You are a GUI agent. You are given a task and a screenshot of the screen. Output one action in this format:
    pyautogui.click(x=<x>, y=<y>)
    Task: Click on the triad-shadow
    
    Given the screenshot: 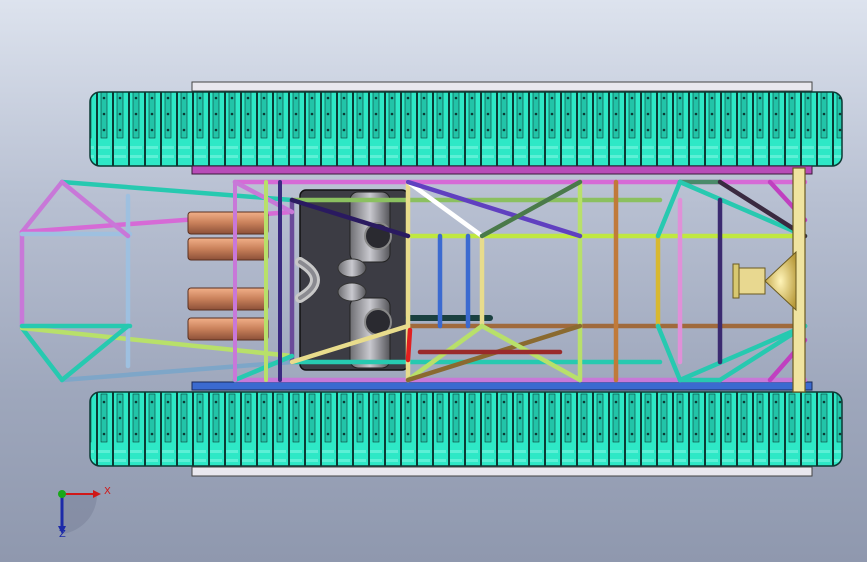 What is the action you would take?
    pyautogui.click(x=80, y=514)
    